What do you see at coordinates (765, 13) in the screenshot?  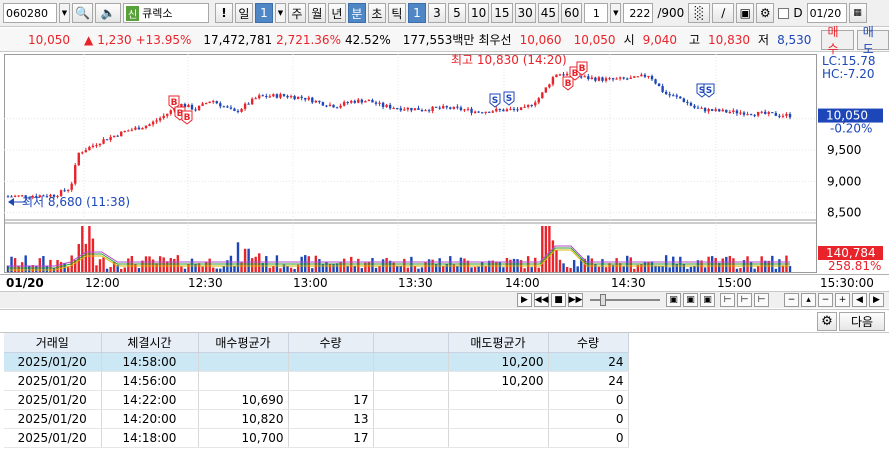 I see `settings-button: ⚙` at bounding box center [765, 13].